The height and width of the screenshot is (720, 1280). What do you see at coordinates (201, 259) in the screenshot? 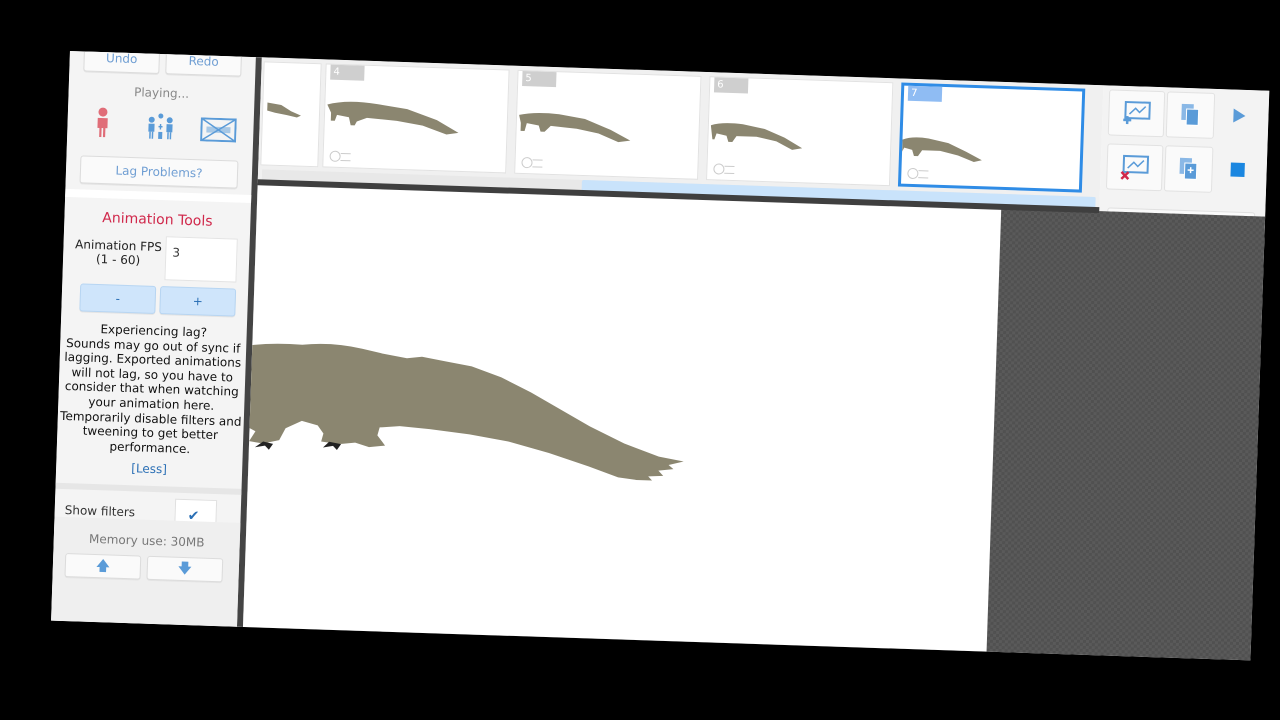
I see `fps-input: 3` at bounding box center [201, 259].